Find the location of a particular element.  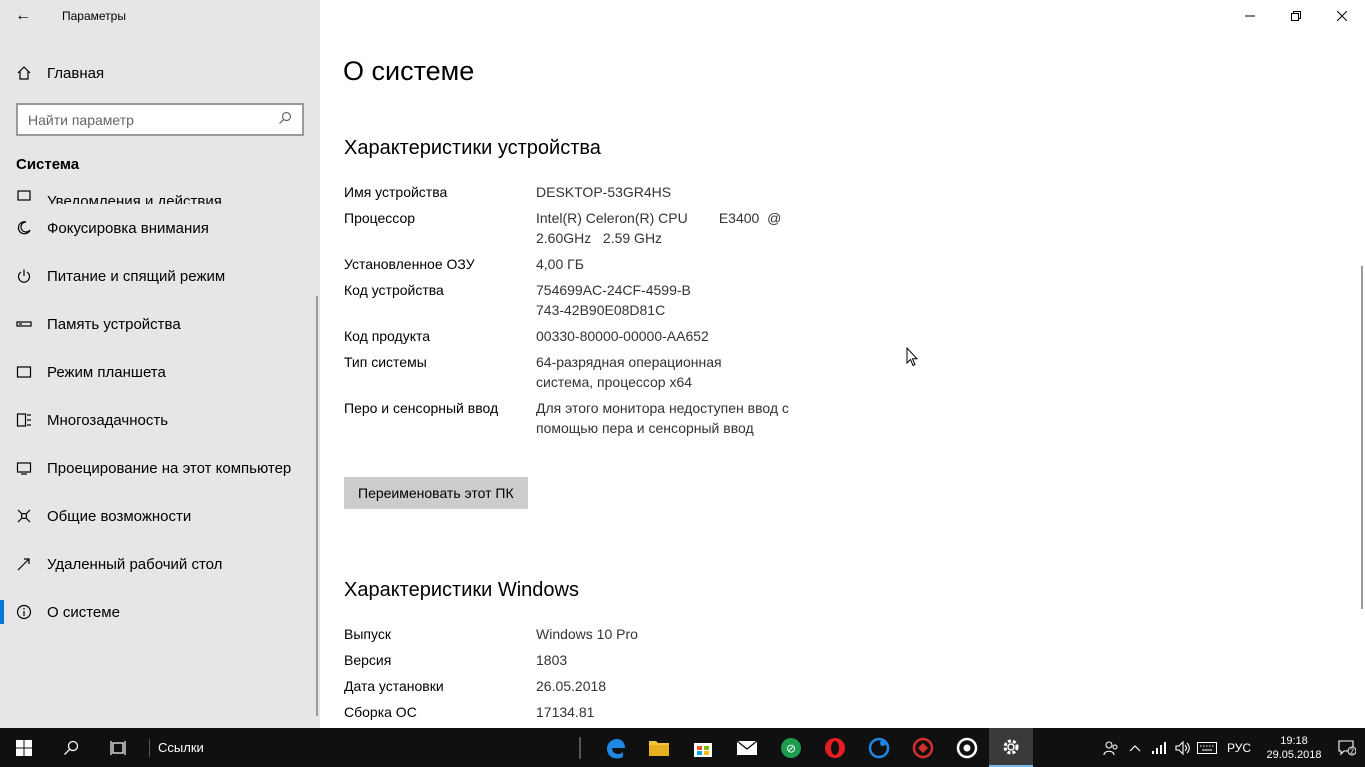

close-icon is located at coordinates (1342, 16).